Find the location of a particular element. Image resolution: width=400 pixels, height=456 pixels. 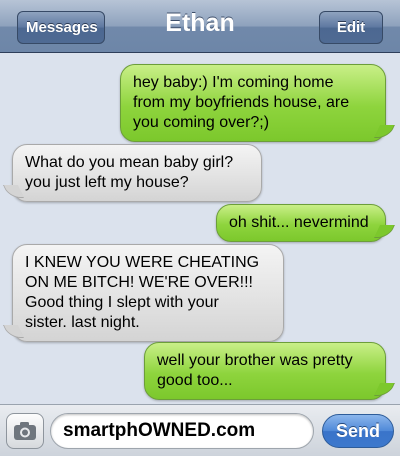

message-line: hey baby:) I'm coming home is located at coordinates (233, 82).